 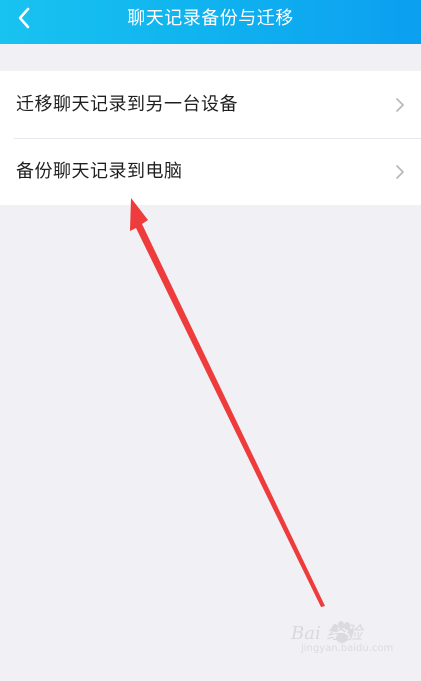 I want to click on list-item-migrate-to-device: 迁移聊天记录到另一台设备, so click(x=210, y=104).